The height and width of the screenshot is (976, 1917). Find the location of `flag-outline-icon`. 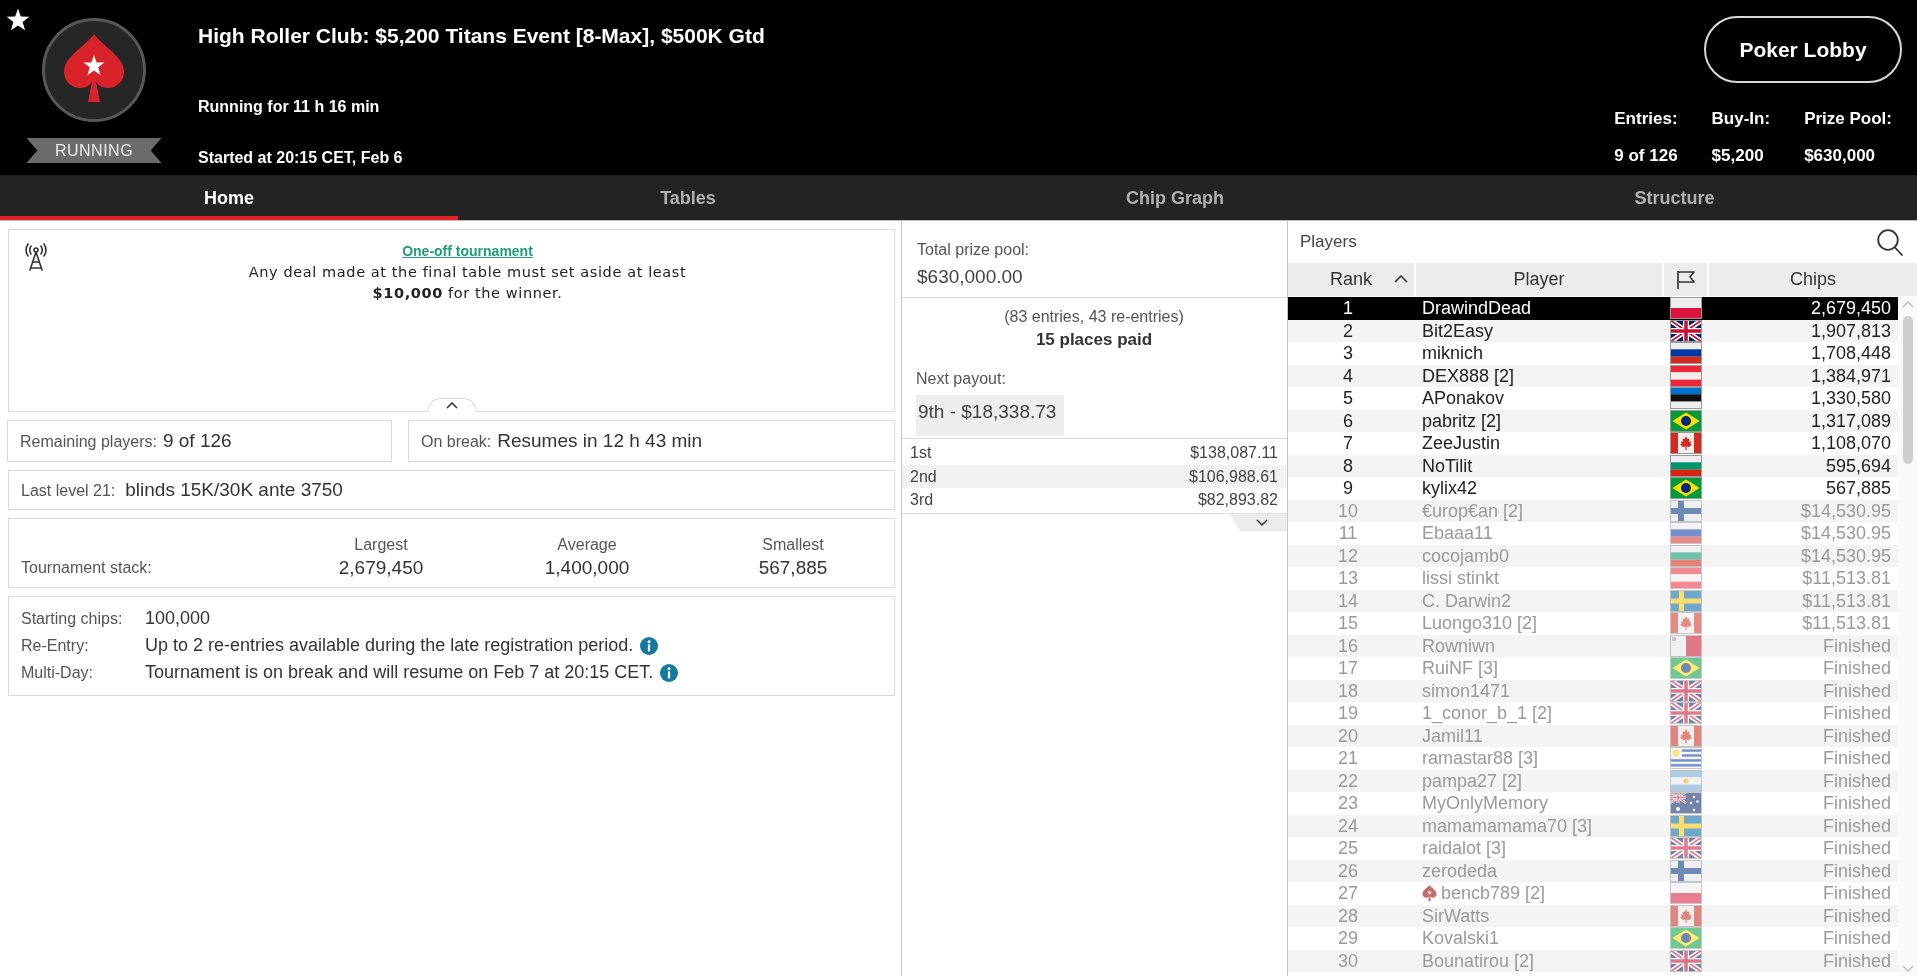

flag-outline-icon is located at coordinates (1685, 279).